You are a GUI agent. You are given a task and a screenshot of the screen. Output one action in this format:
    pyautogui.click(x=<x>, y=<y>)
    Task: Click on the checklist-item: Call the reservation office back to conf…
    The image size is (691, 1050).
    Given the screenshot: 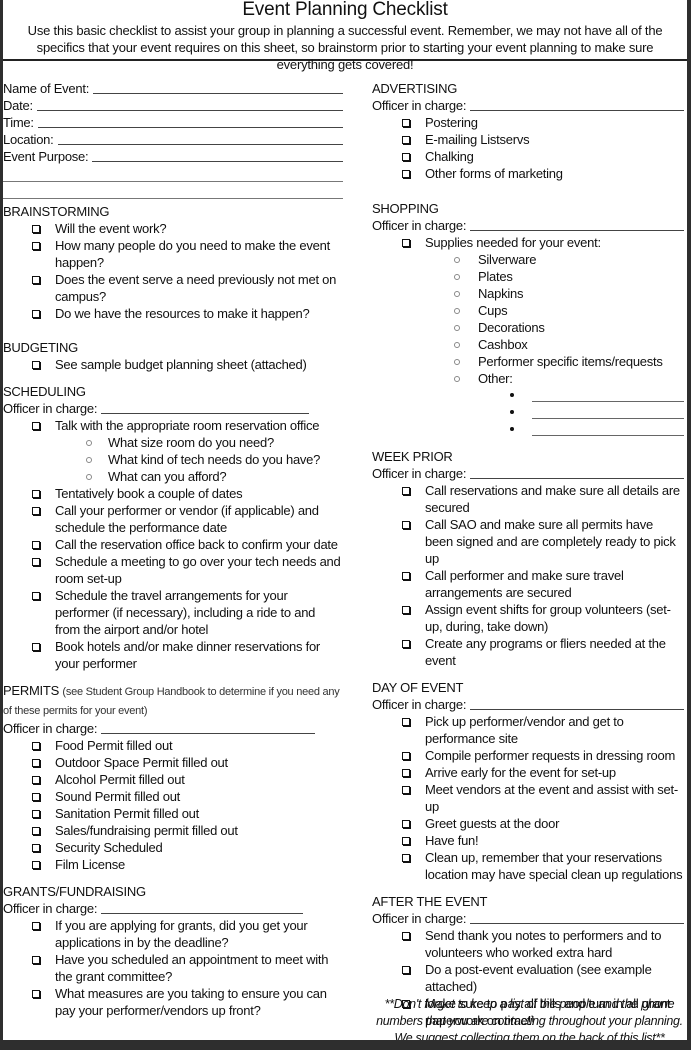 What is the action you would take?
    pyautogui.click(x=173, y=544)
    